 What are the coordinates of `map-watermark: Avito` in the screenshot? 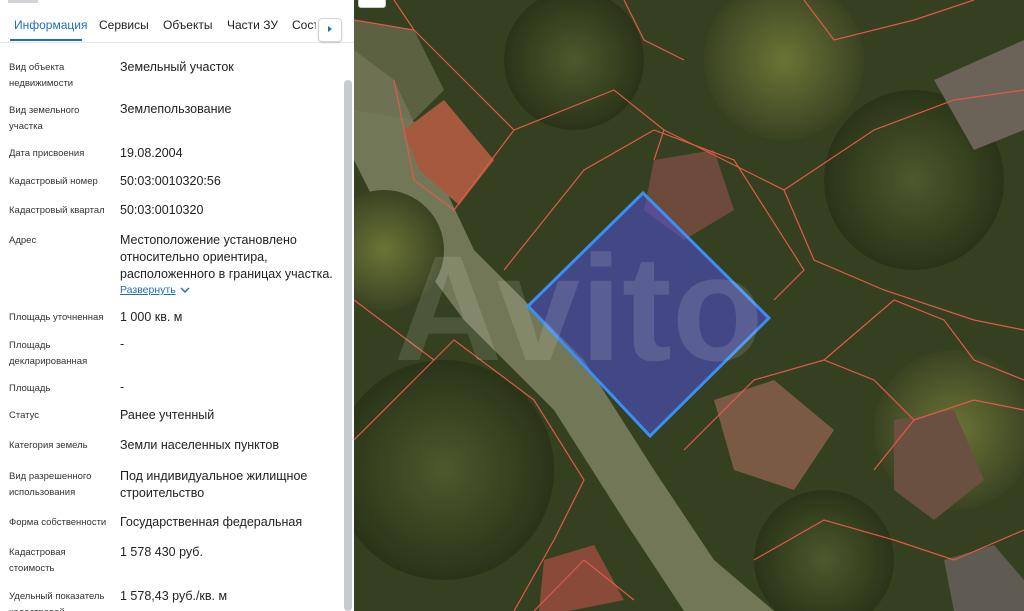 It's located at (578, 308).